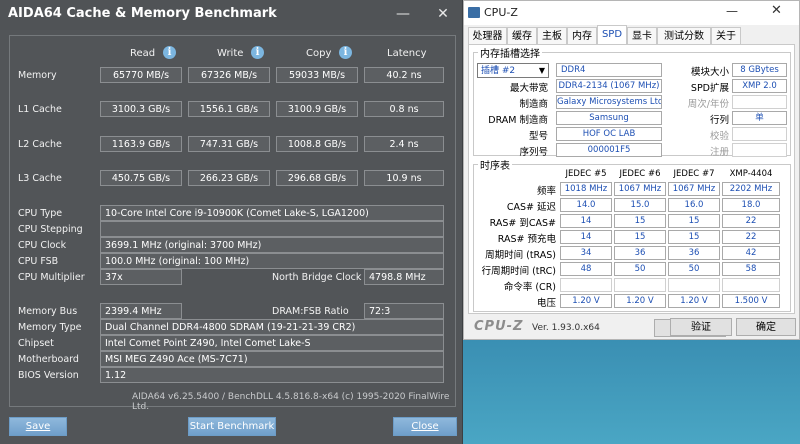 The width and height of the screenshot is (800, 444). What do you see at coordinates (586, 189) in the screenshot?
I see `timing-cell: 1018 MHz` at bounding box center [586, 189].